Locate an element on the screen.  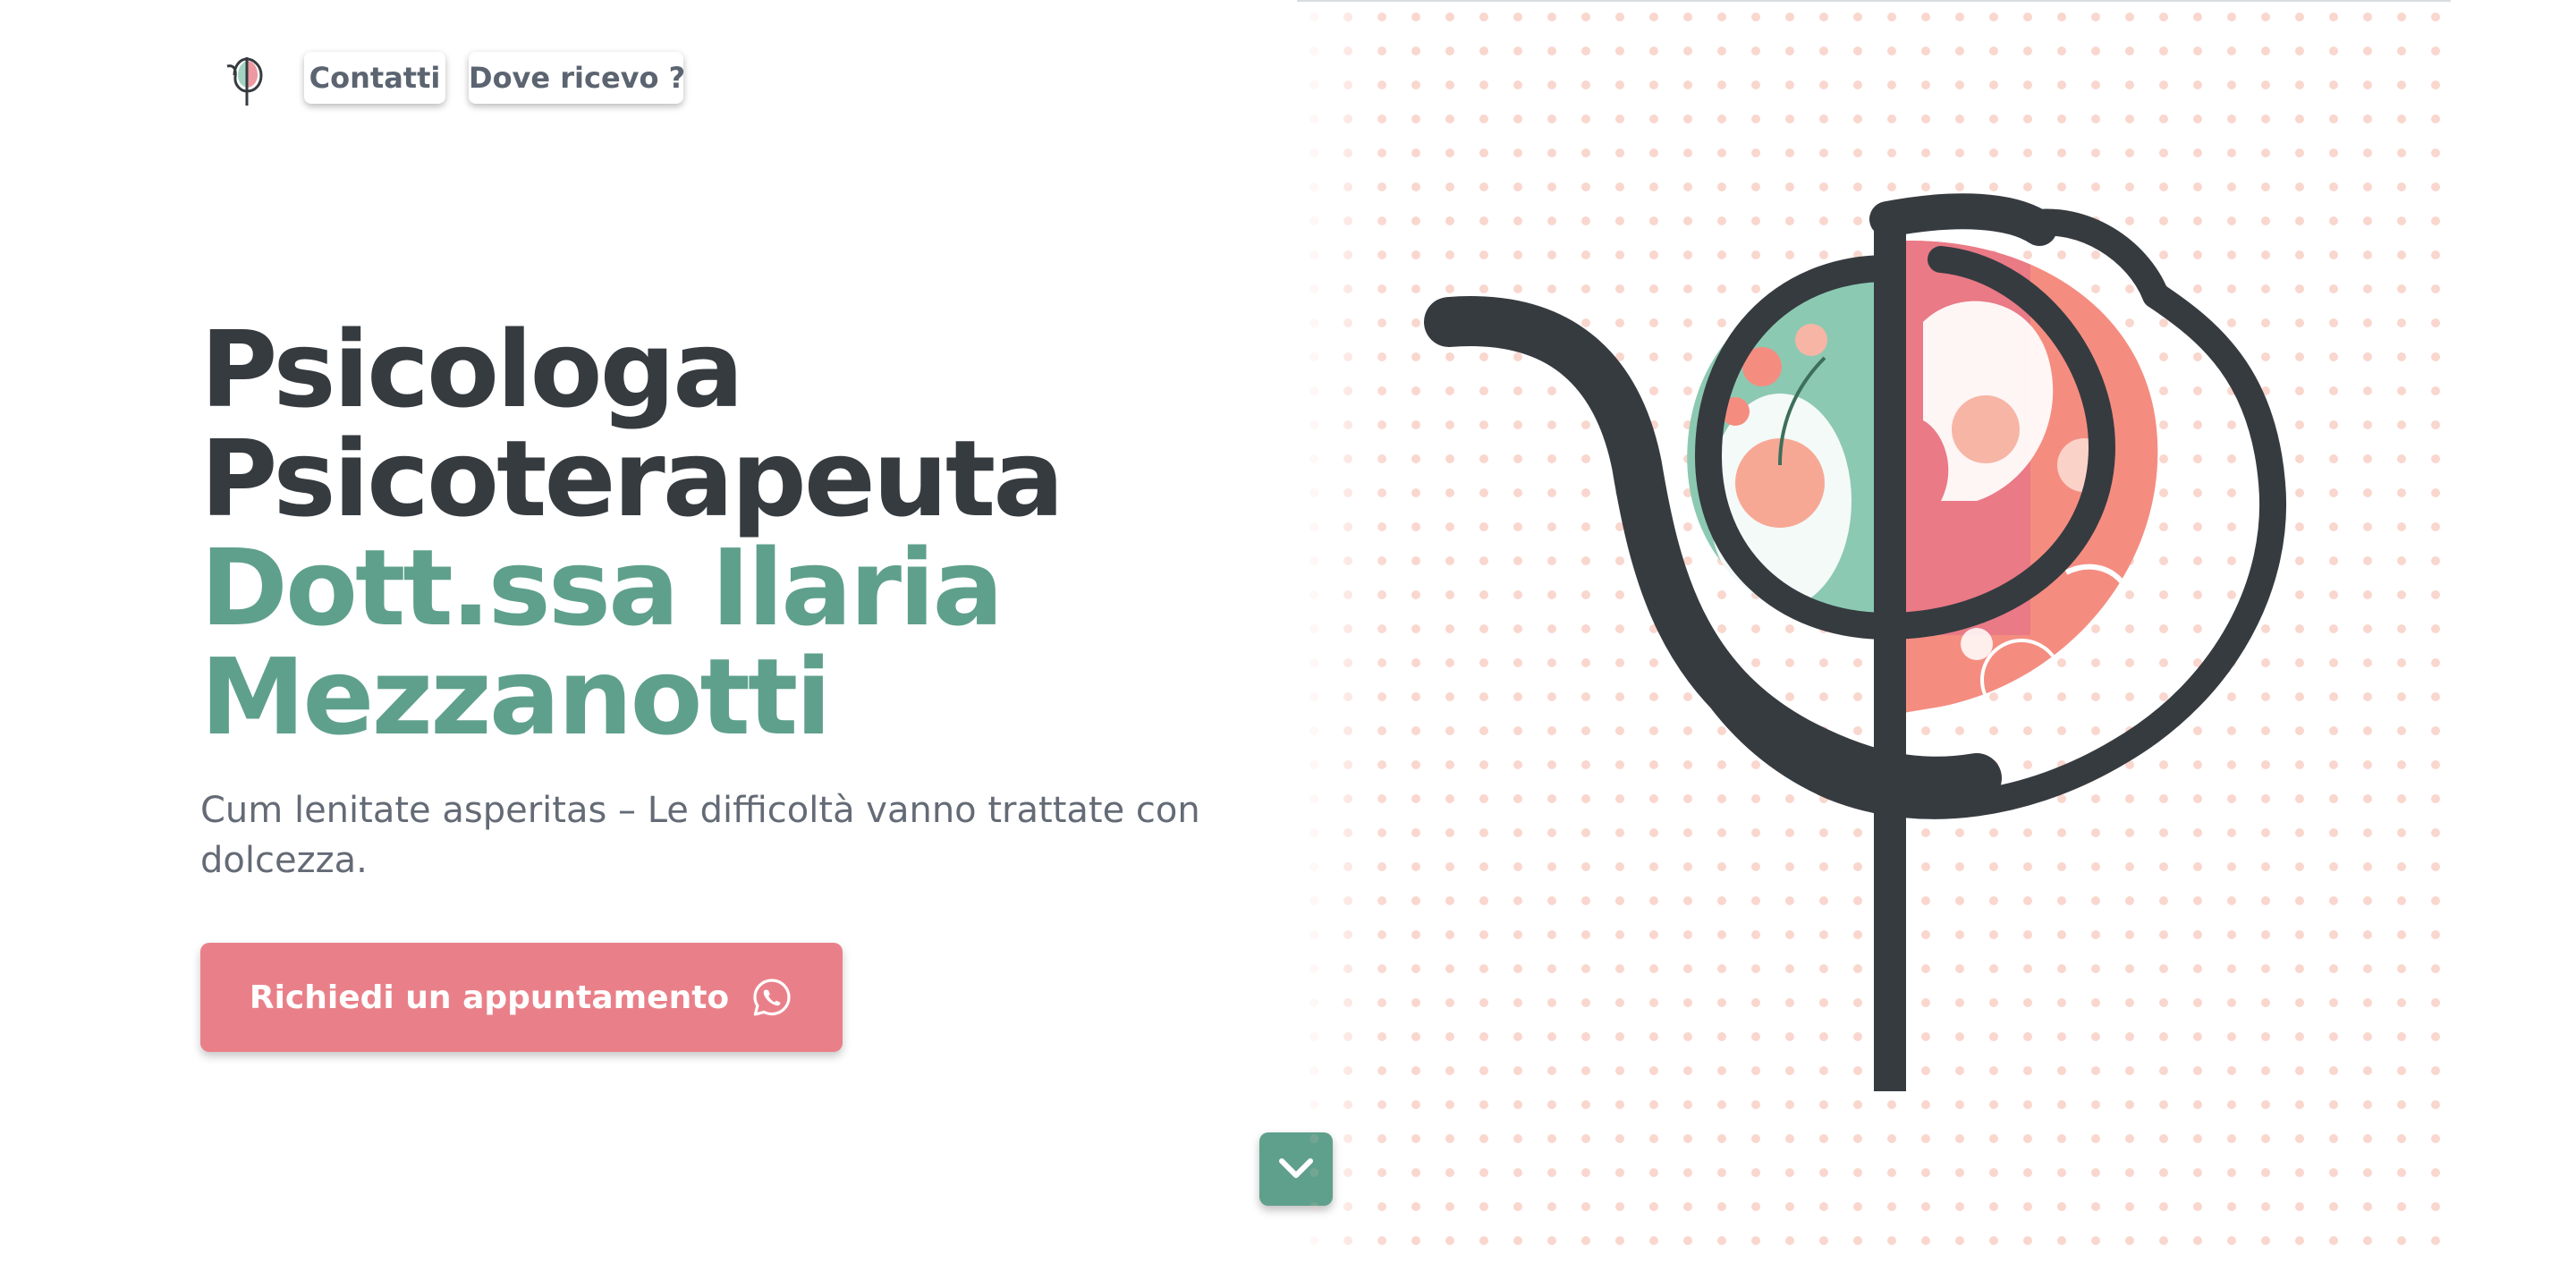
cta-label: Richiedi un appuntamento is located at coordinates (489, 997).